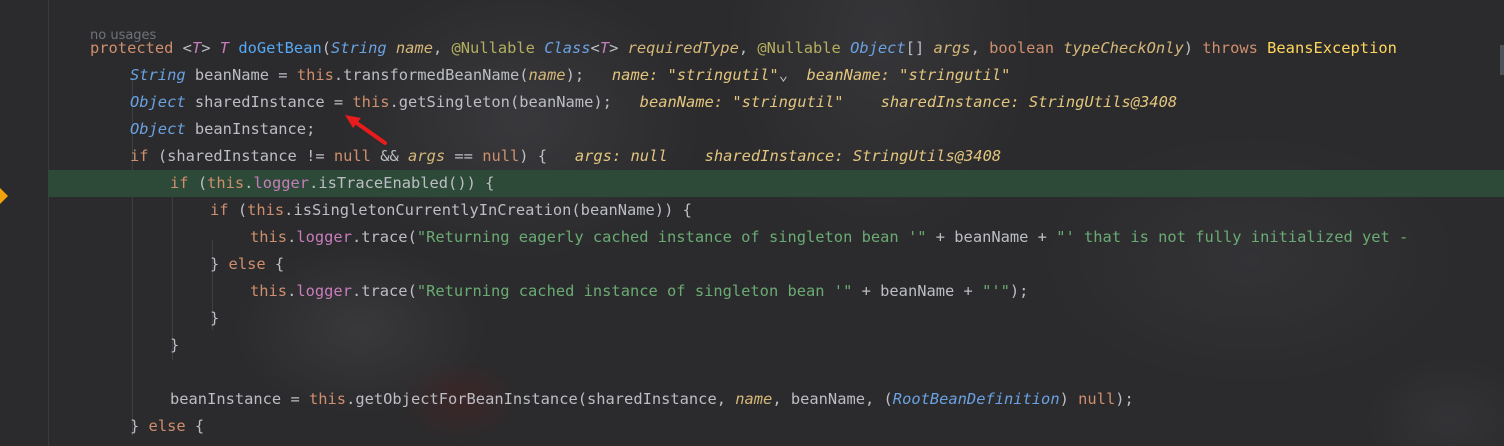 This screenshot has width=1504, height=446. Describe the element at coordinates (919, 48) in the screenshot. I see `code-token: []` at that location.